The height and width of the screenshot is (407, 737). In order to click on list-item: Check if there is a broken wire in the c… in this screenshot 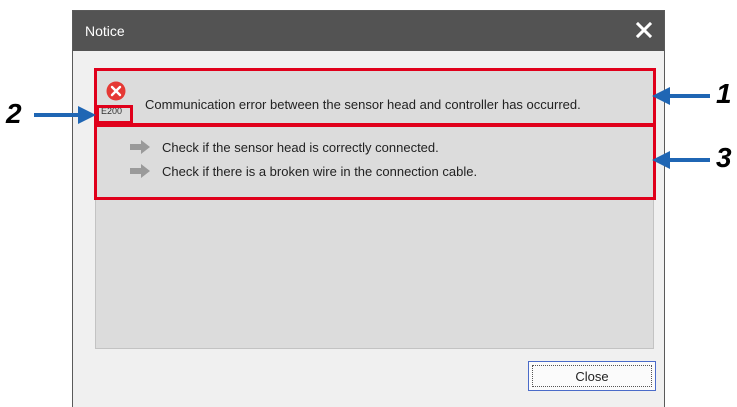, I will do `click(286, 171)`.